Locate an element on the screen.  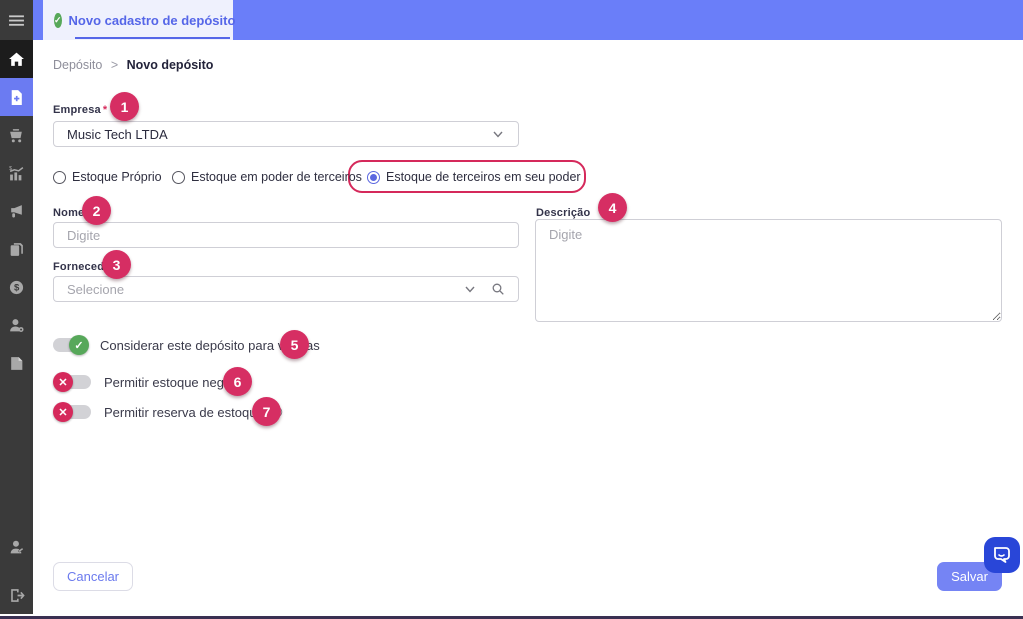
sidebar-item-finance: $ is located at coordinates (16, 287).